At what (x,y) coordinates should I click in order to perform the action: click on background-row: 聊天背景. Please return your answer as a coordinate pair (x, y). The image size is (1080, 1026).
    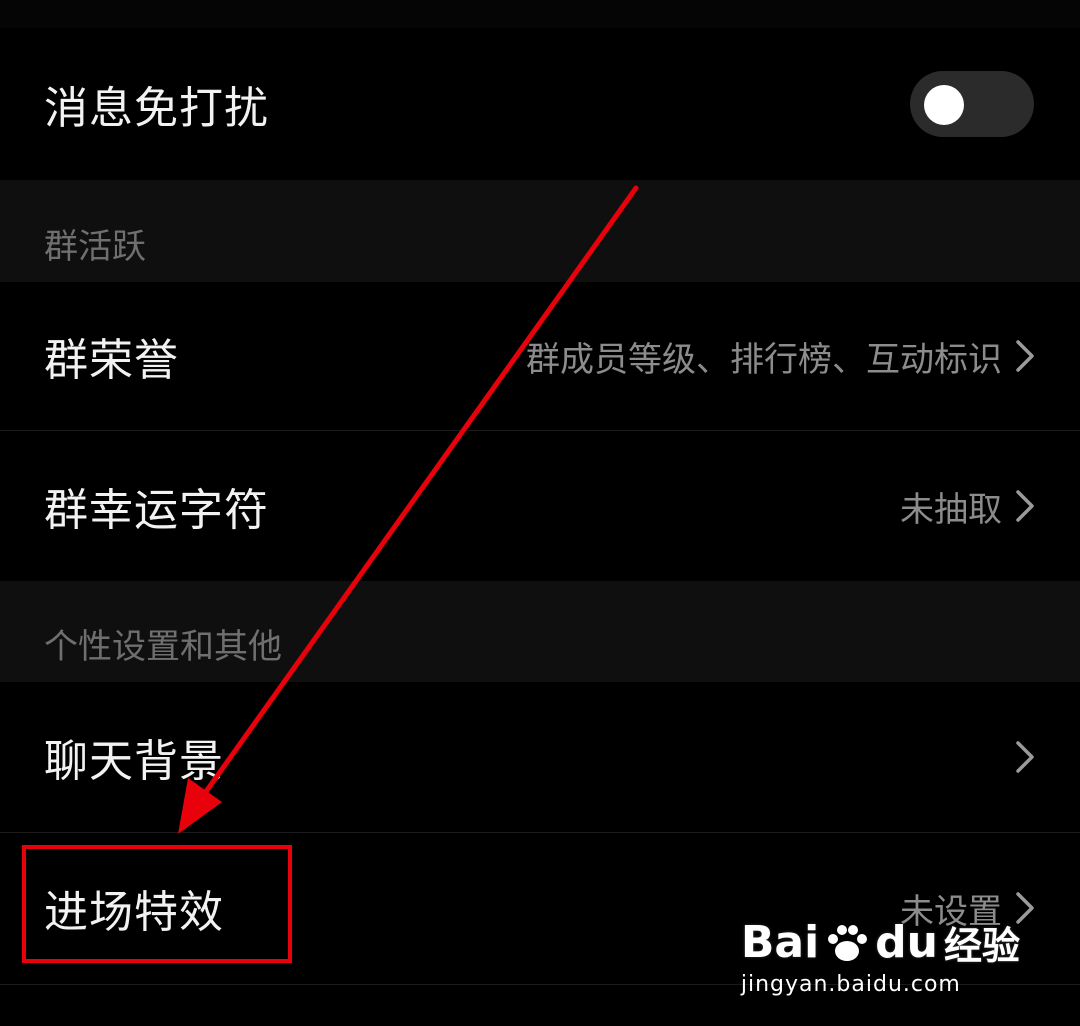
    Looking at the image, I should click on (540, 757).